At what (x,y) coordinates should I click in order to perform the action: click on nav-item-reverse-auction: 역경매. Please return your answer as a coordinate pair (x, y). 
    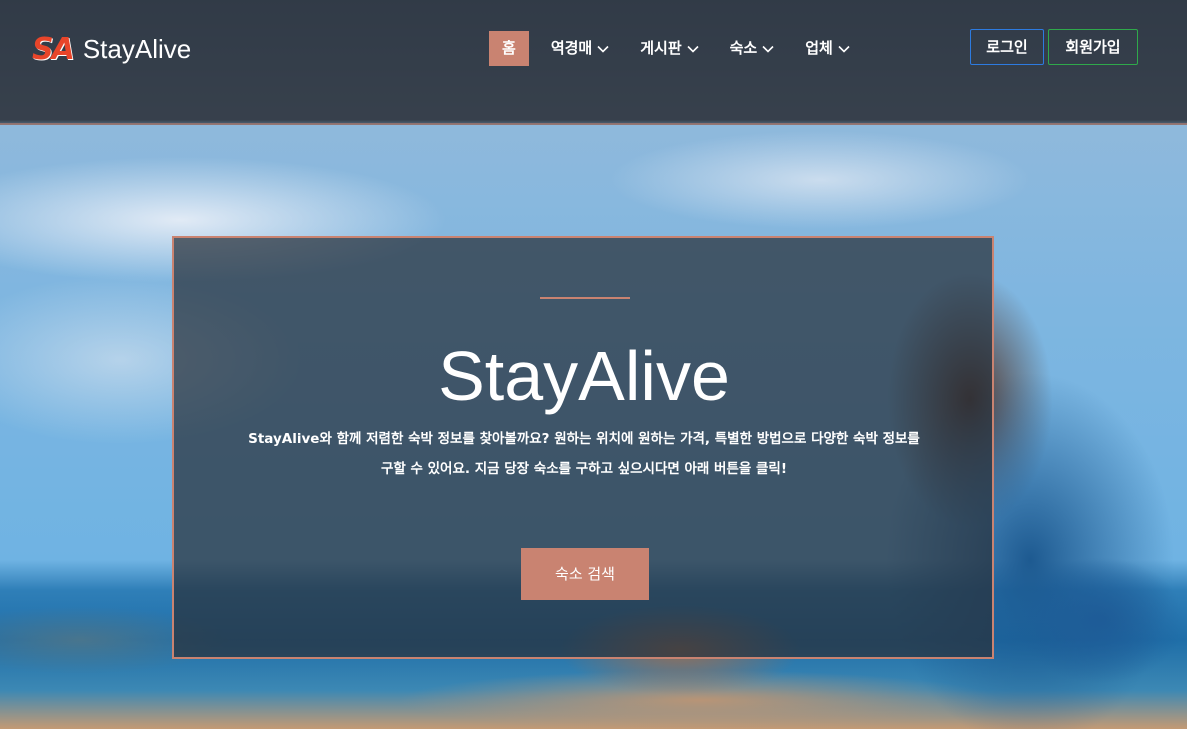
    Looking at the image, I should click on (580, 48).